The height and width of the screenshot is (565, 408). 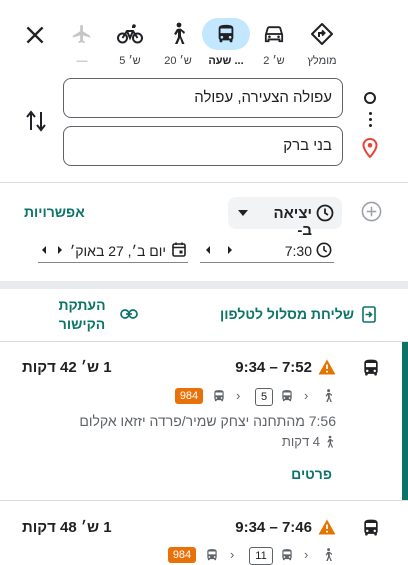 I want to click on link-icon, so click(x=129, y=314).